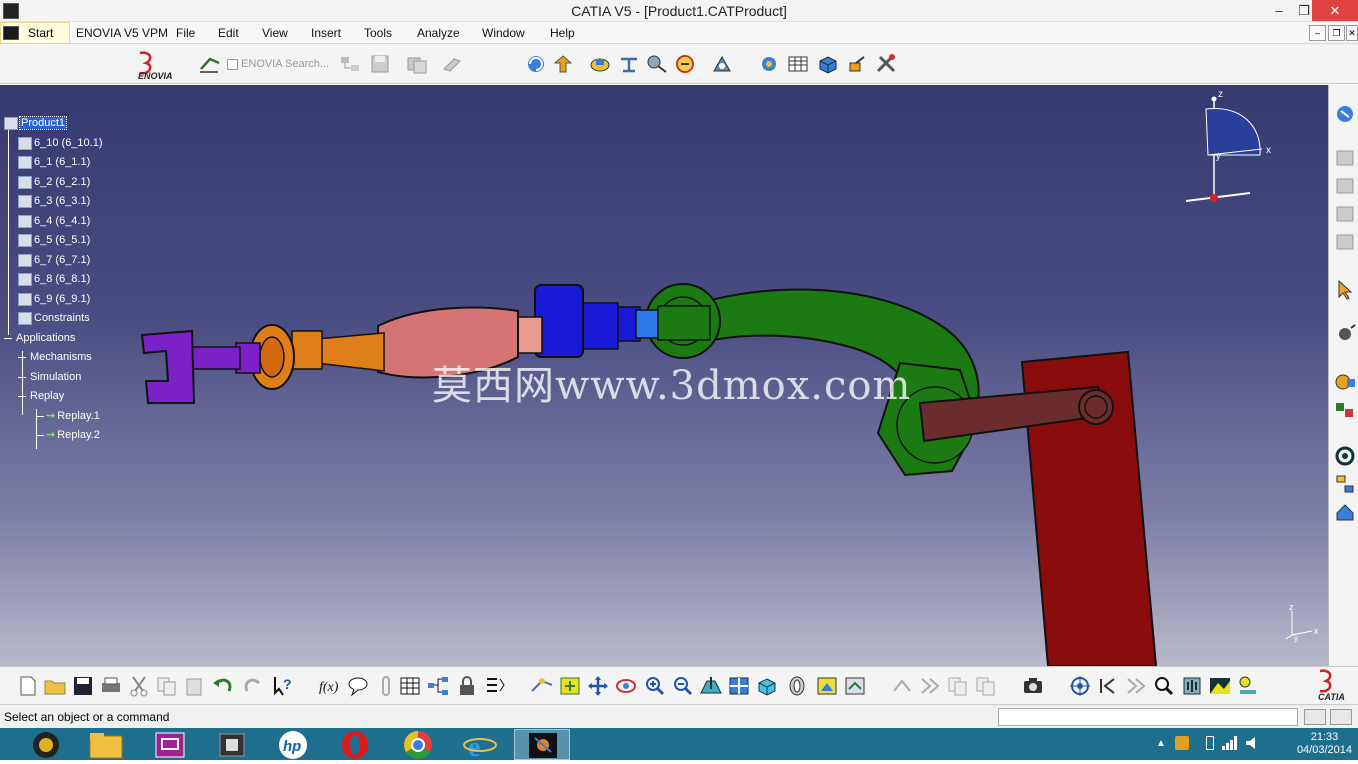  I want to click on swap-visible-icon, so click(855, 686).